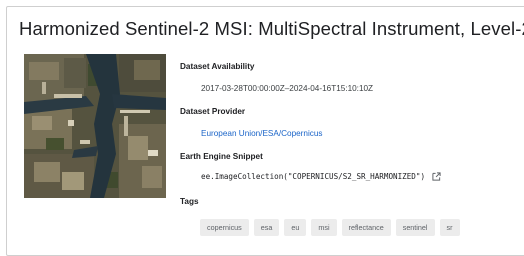 The image size is (524, 256). Describe the element at coordinates (213, 111) in the screenshot. I see `provider-label: Dataset Provider` at that location.